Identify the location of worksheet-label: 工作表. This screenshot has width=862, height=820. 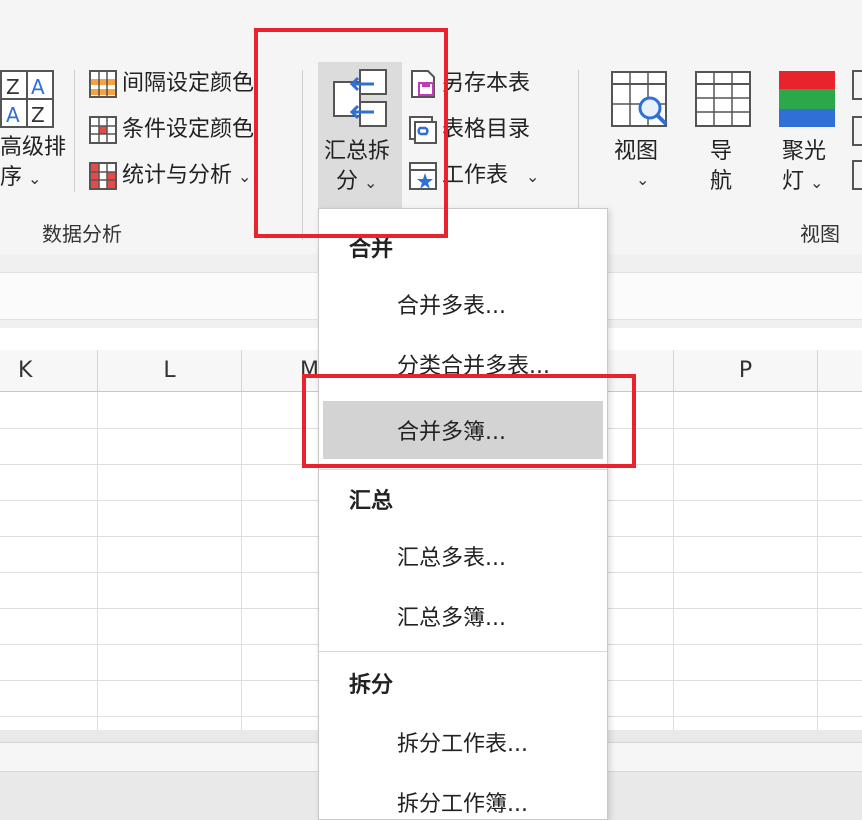
(475, 175).